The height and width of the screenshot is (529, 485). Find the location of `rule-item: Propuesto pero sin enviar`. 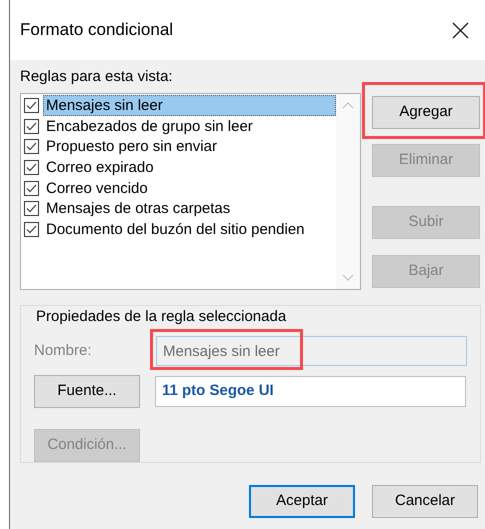

rule-item: Propuesto pero sin enviar is located at coordinates (189, 147).